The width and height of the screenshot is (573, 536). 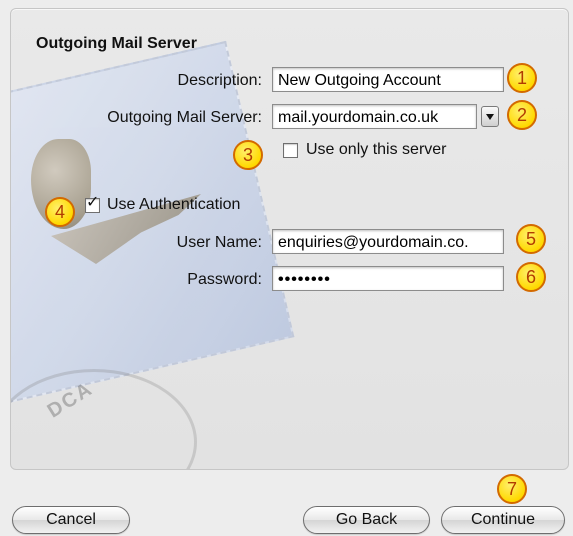 What do you see at coordinates (522, 78) in the screenshot?
I see `callout-badge-1: 1` at bounding box center [522, 78].